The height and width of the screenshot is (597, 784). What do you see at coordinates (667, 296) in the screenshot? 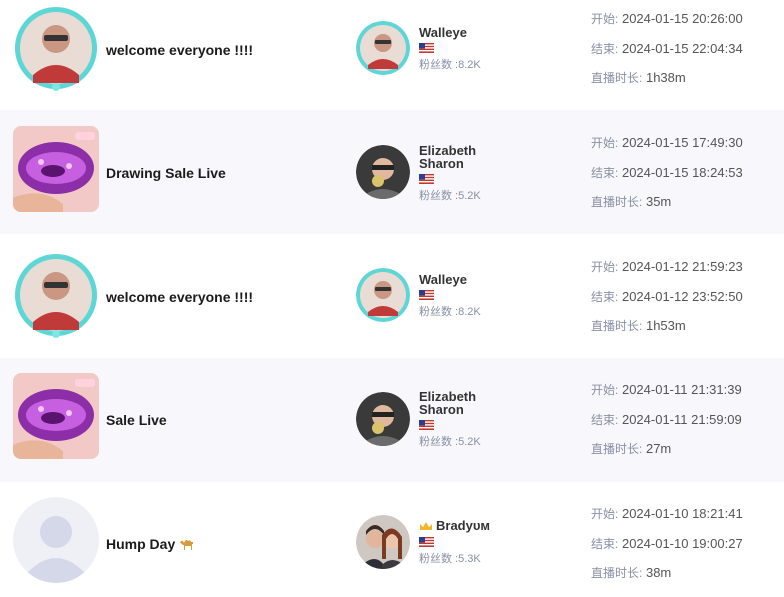
I see `end-time: 结束: 2024-01-12 23:52:50` at bounding box center [667, 296].